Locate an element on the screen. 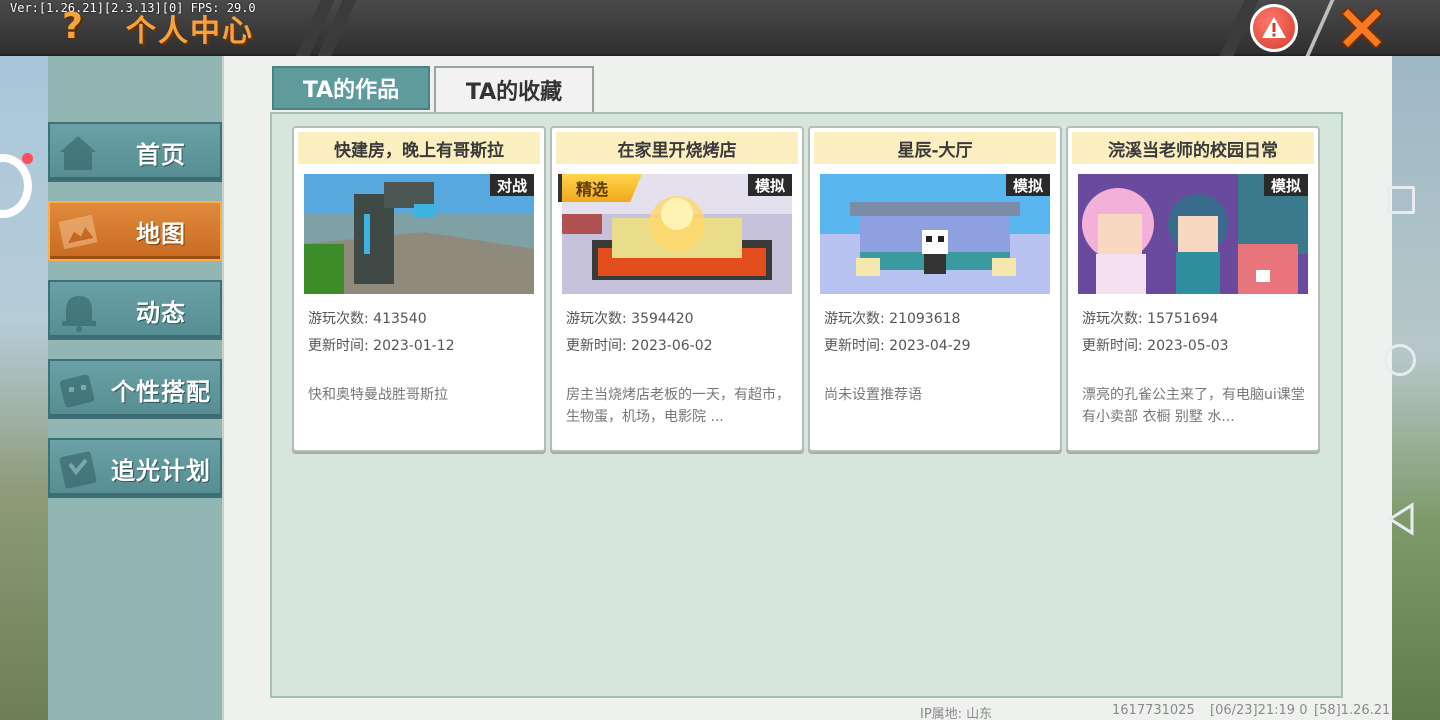  category-badge: 对战 is located at coordinates (511, 185).